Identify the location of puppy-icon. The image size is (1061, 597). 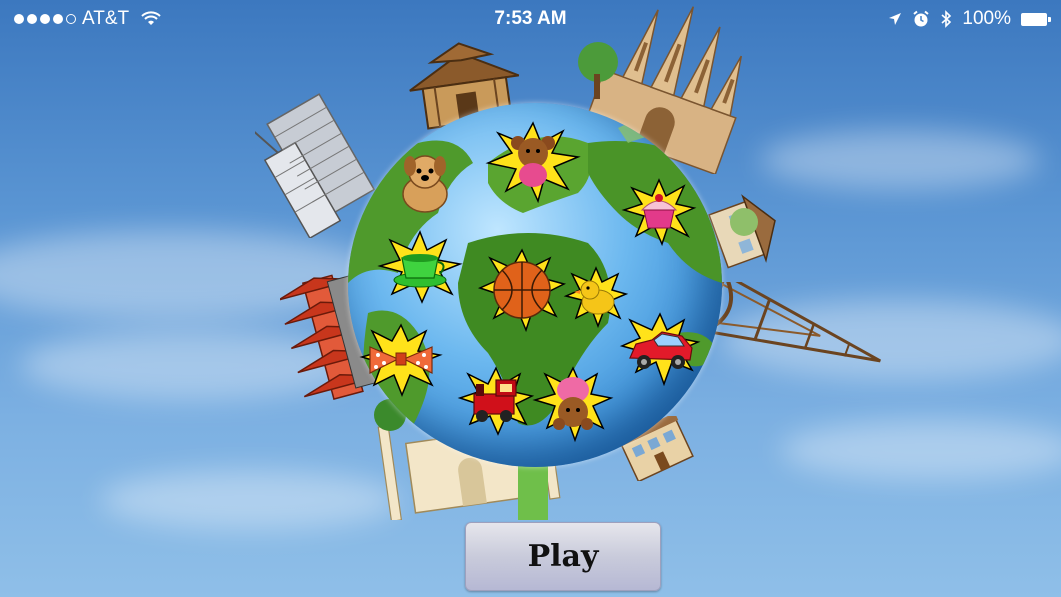
(425, 184).